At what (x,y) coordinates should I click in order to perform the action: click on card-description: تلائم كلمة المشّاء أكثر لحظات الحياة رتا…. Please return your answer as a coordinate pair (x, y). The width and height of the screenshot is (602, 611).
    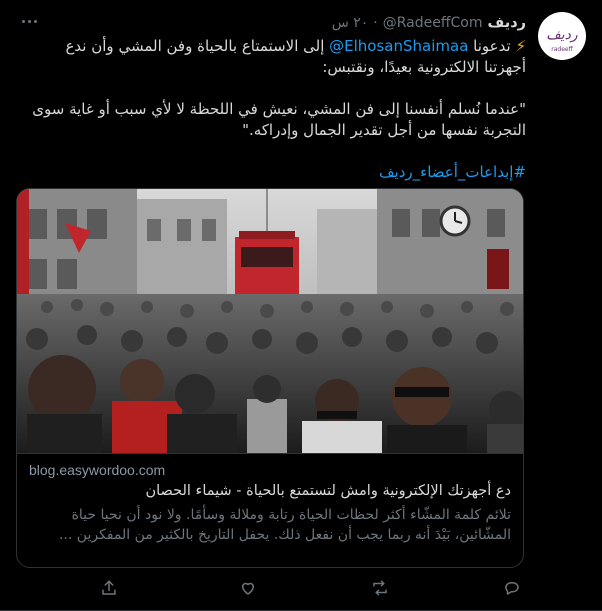
    Looking at the image, I should click on (284, 525).